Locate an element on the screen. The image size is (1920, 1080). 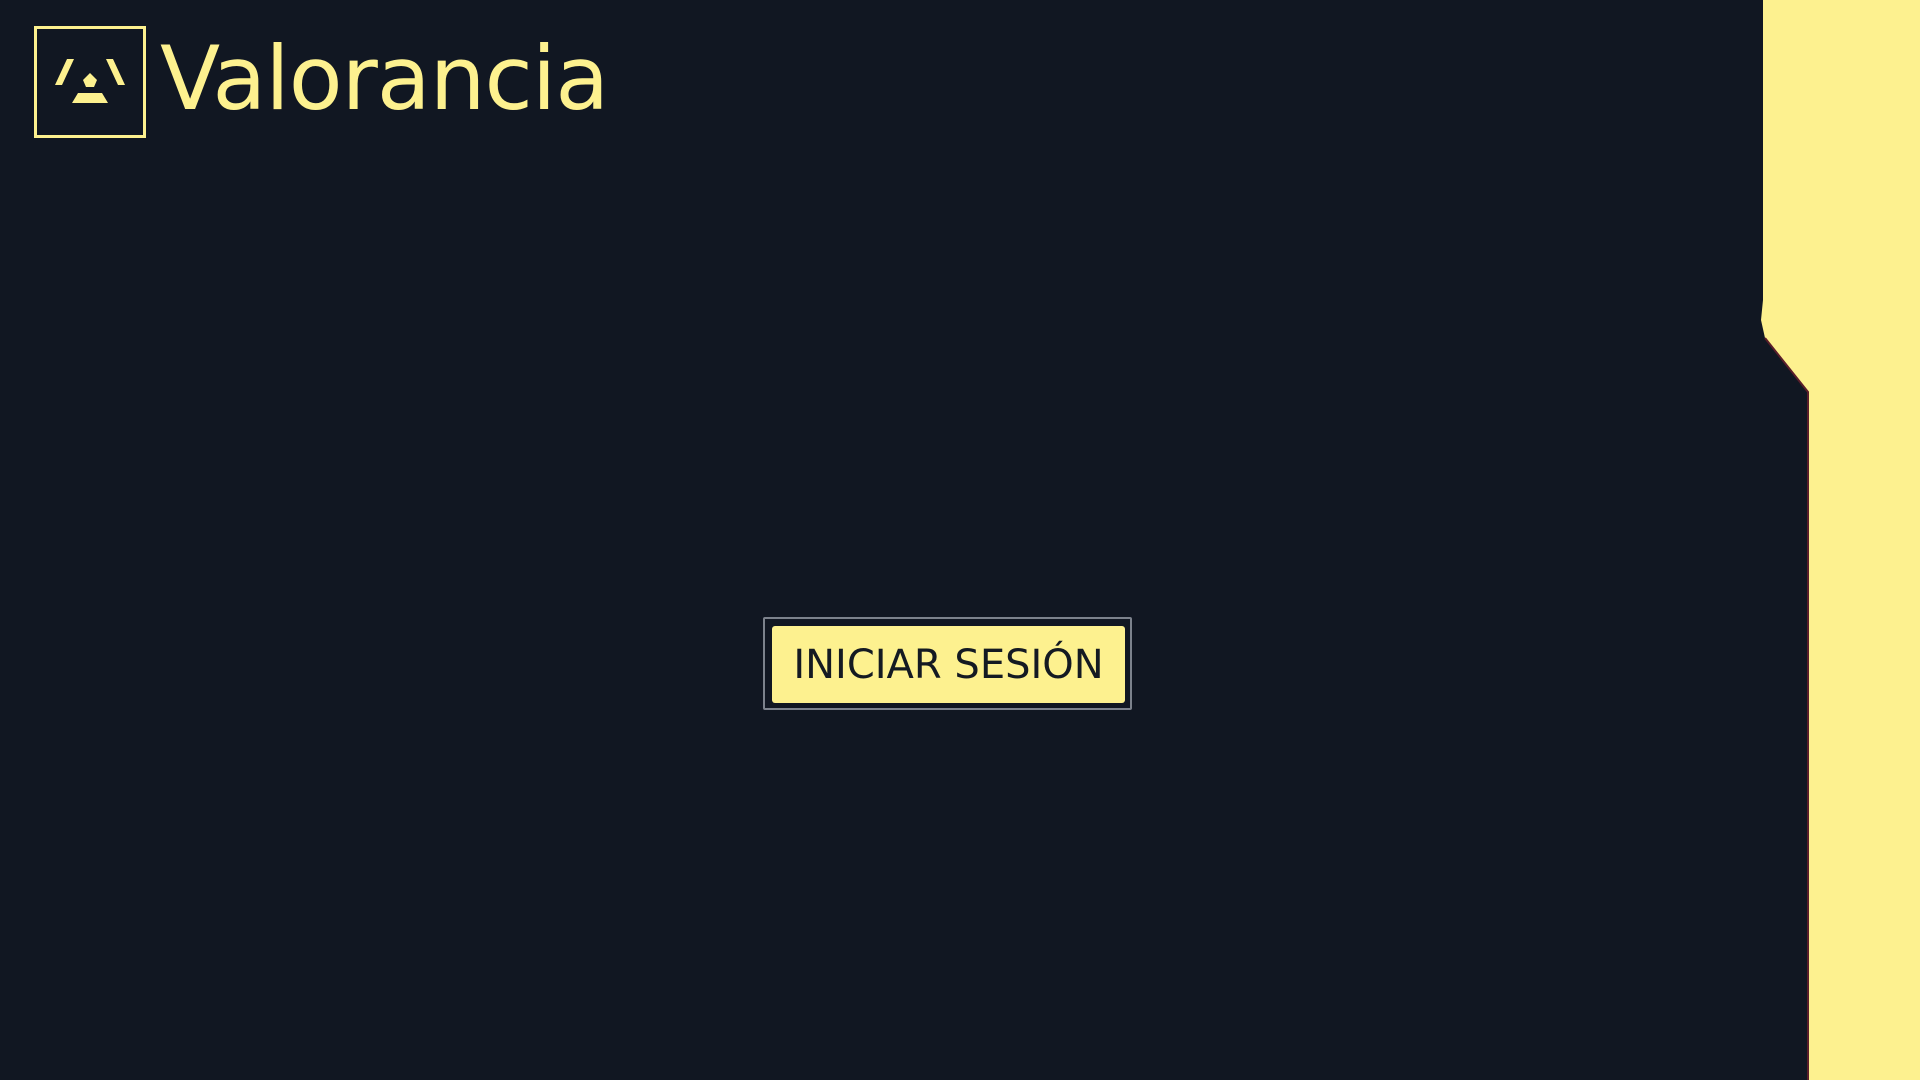
logo-glyph is located at coordinates (90, 81).